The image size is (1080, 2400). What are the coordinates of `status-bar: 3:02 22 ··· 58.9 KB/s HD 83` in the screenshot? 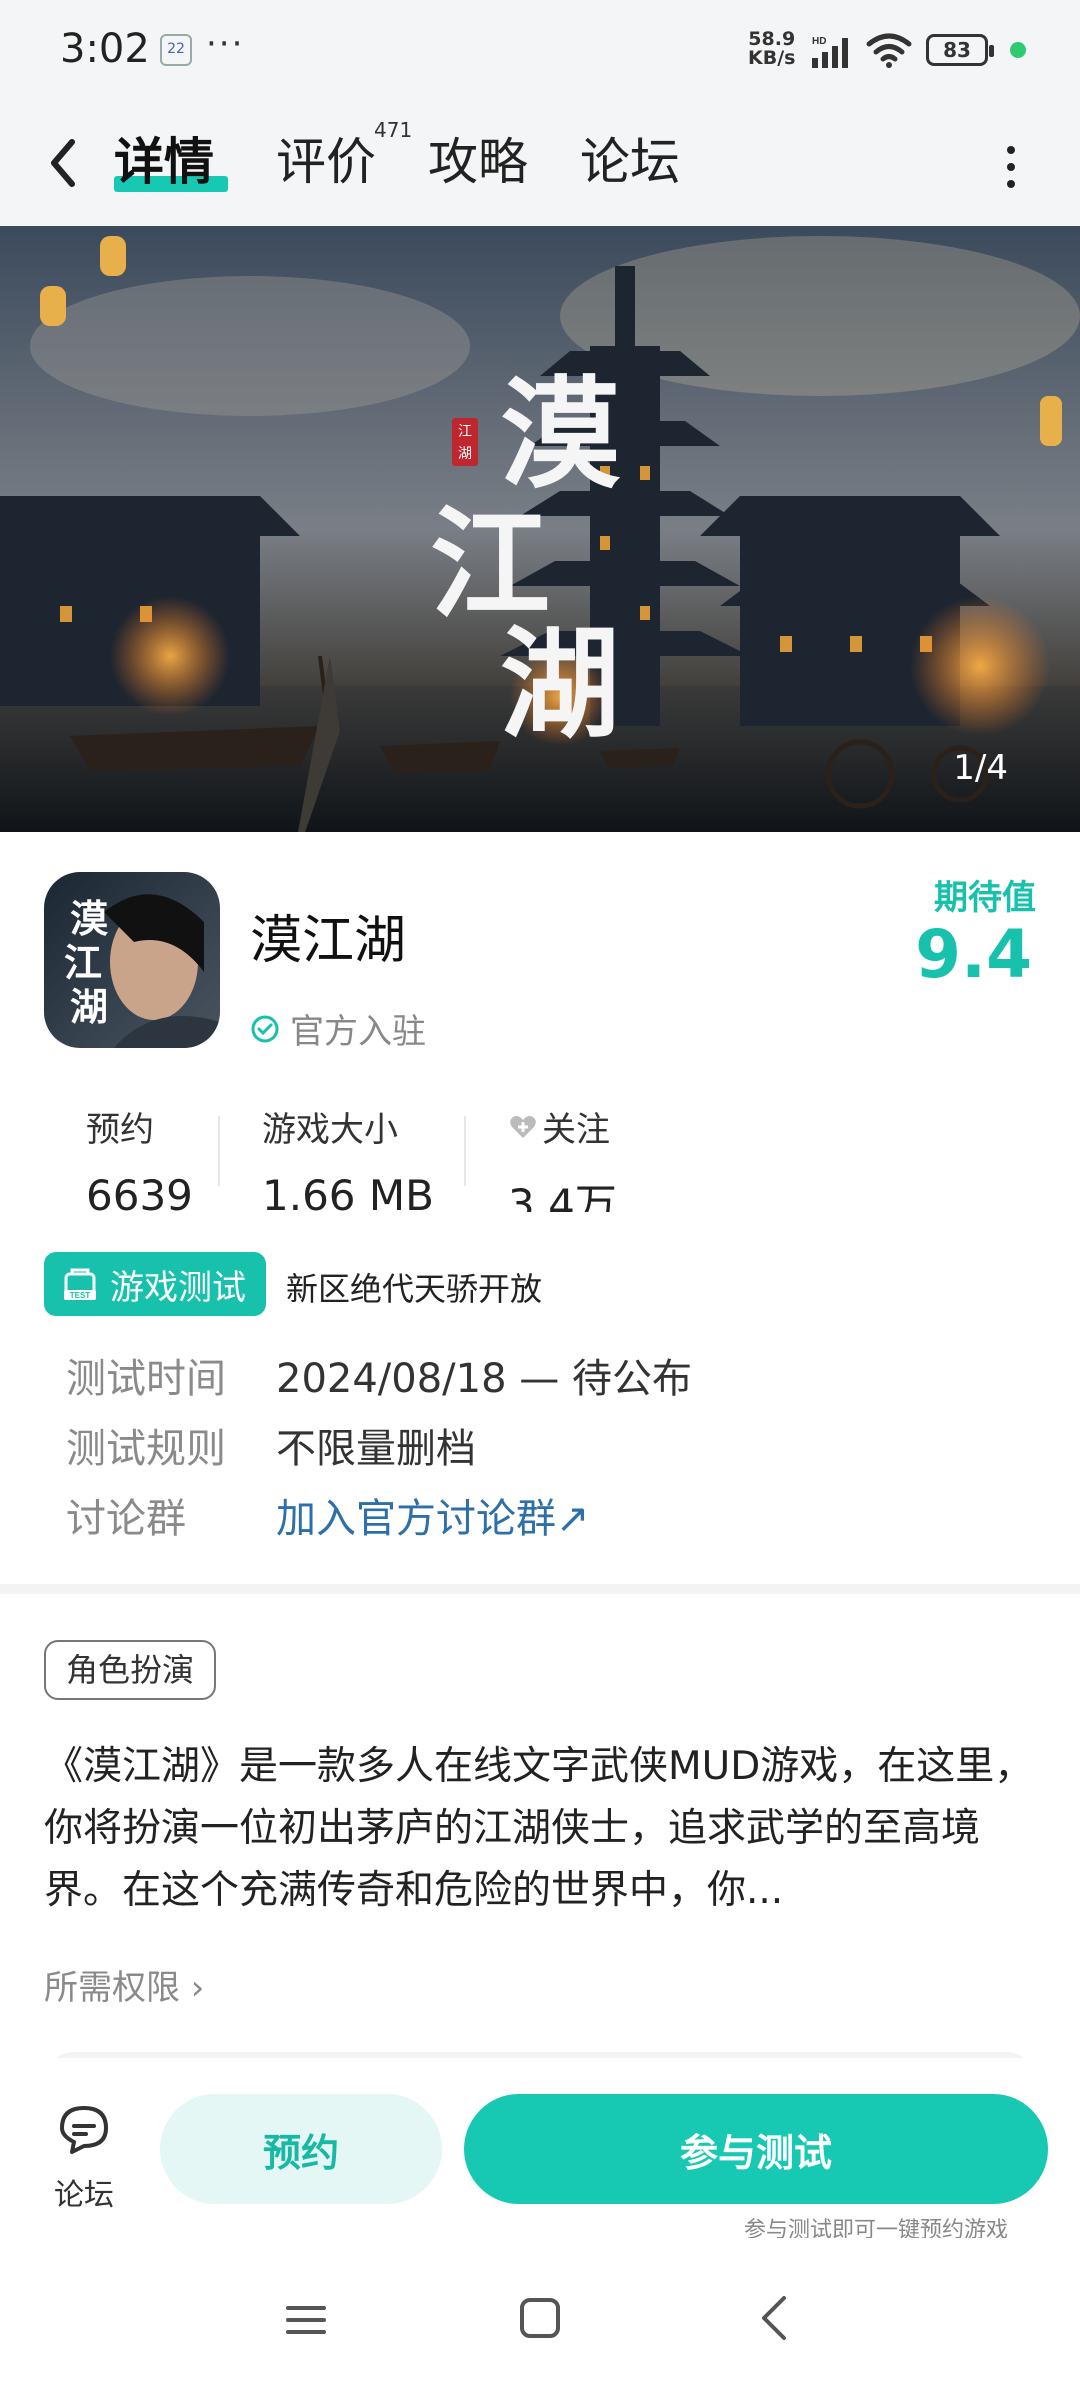 It's located at (540, 50).